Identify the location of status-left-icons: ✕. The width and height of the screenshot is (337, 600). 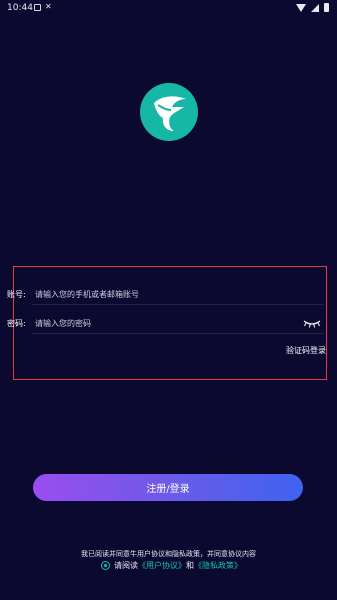
(43, 7).